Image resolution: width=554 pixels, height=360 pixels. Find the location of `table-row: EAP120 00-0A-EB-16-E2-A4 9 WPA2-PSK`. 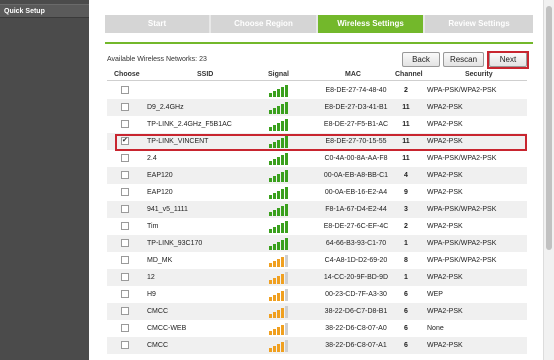

table-row: EAP120 00-0A-EB-16-E2-A4 9 WPA2-PSK is located at coordinates (317, 192).